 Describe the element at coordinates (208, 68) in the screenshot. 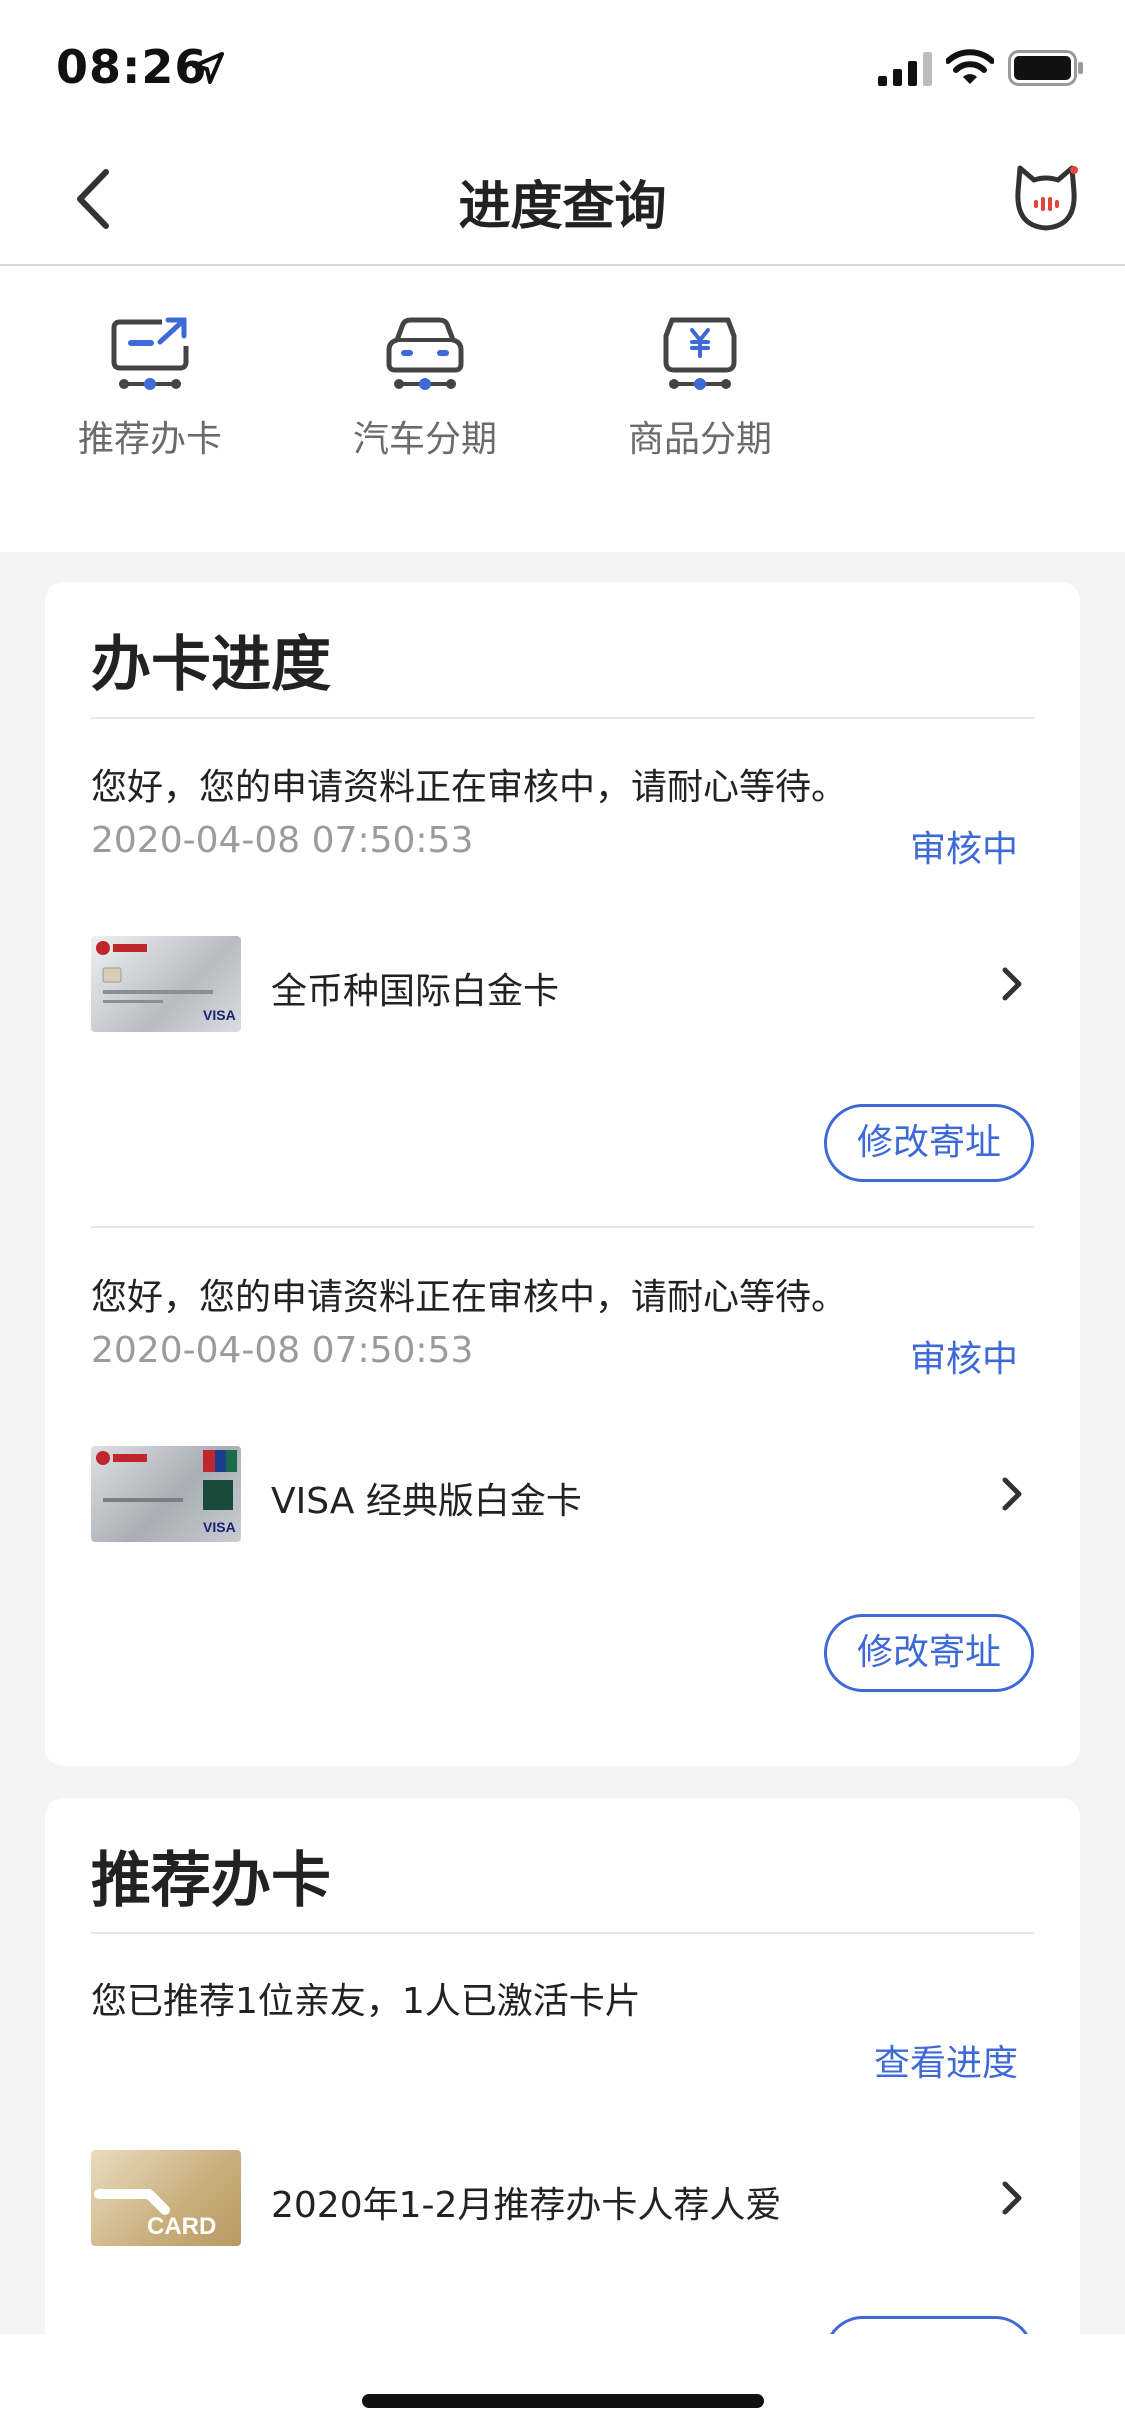

I see `location-arrow-icon` at that location.